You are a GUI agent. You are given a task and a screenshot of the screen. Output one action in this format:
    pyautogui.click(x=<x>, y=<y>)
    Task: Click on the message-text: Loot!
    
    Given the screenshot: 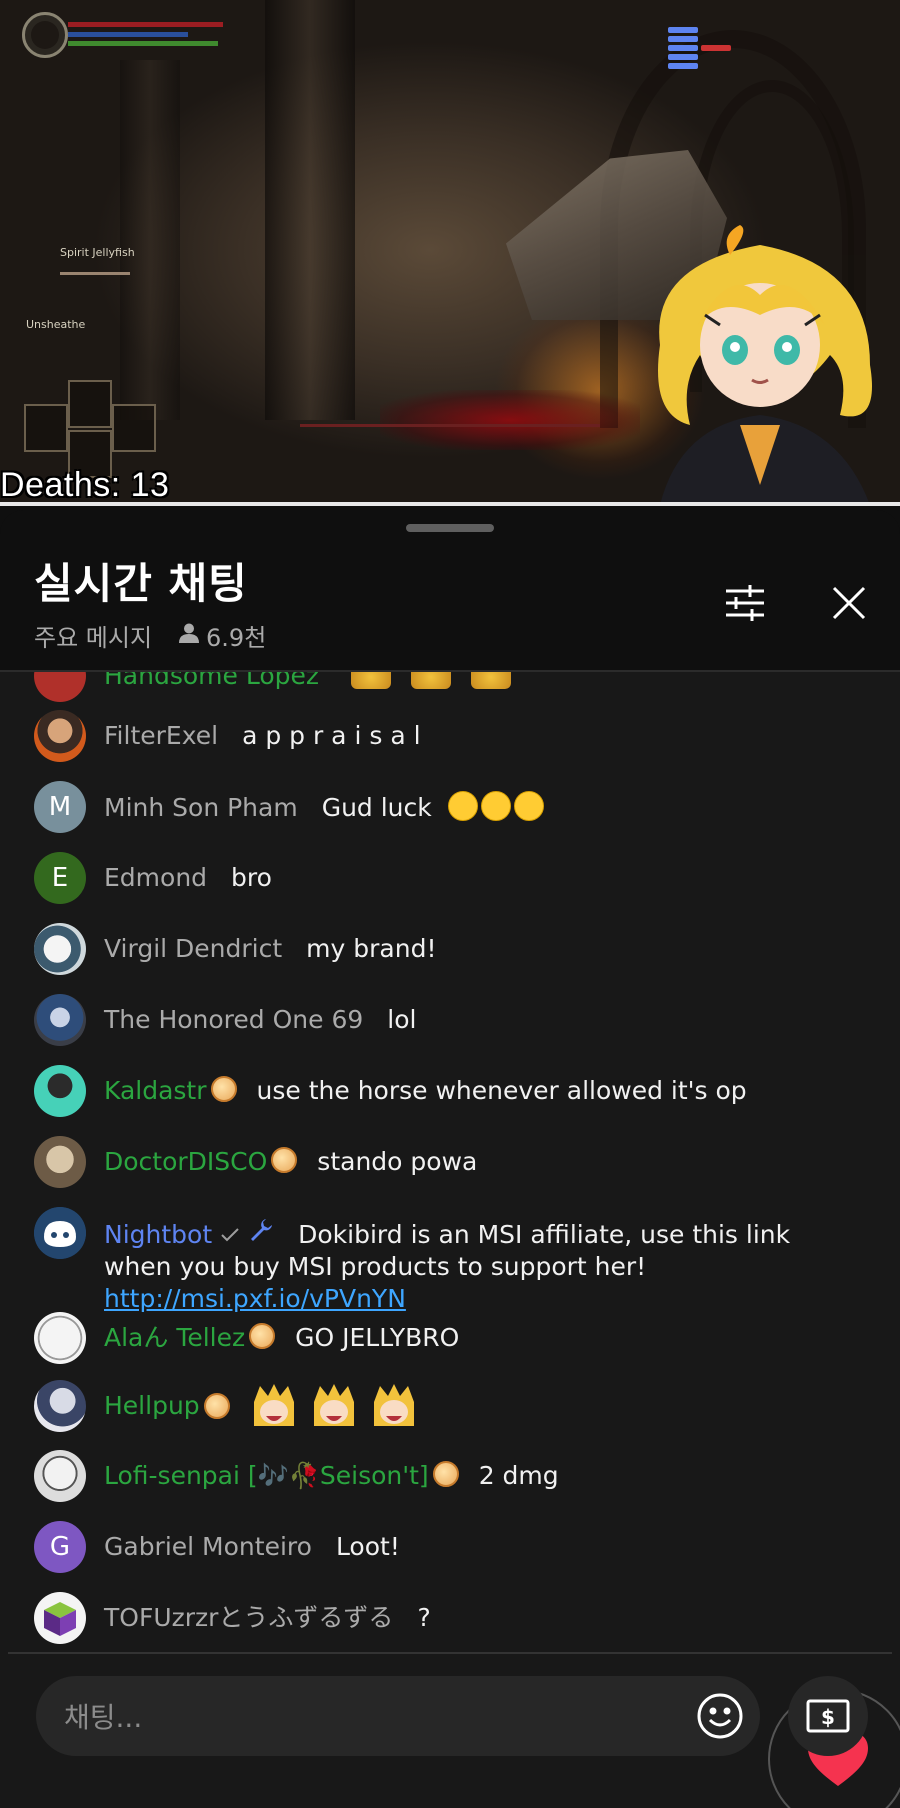 What is the action you would take?
    pyautogui.click(x=367, y=1546)
    